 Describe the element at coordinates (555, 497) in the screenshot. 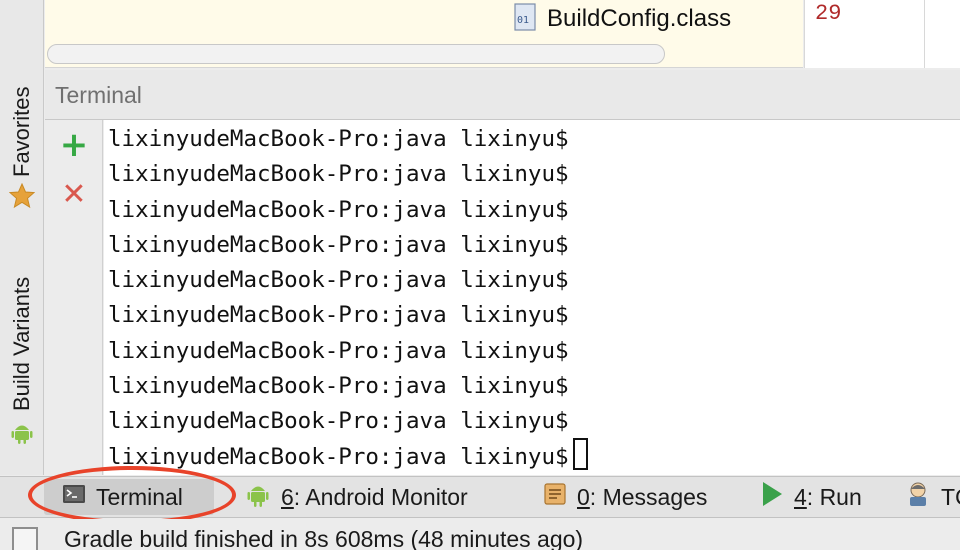

I see `messages-icon` at that location.